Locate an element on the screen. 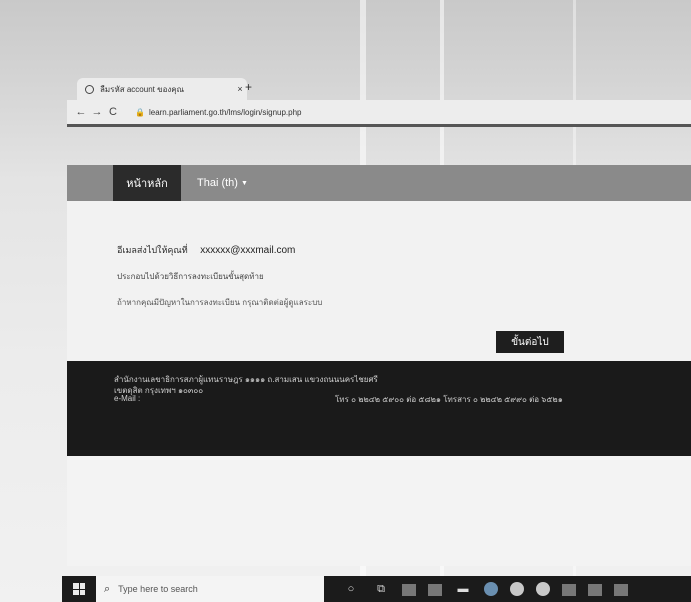 Image resolution: width=691 pixels, height=602 pixels. site-navbar: หน้าหลัก Thai (th) ▼ is located at coordinates (379, 183).